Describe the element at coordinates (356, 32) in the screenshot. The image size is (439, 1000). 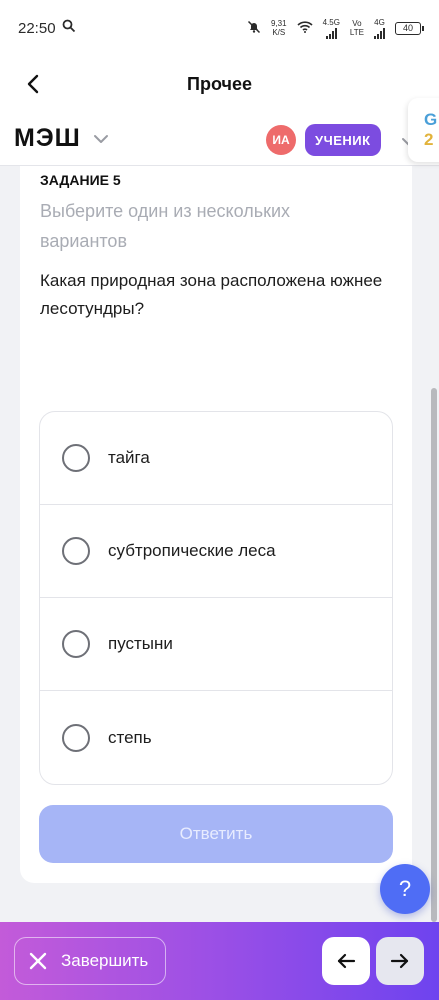
I see `volte-bottom: LTE` at that location.